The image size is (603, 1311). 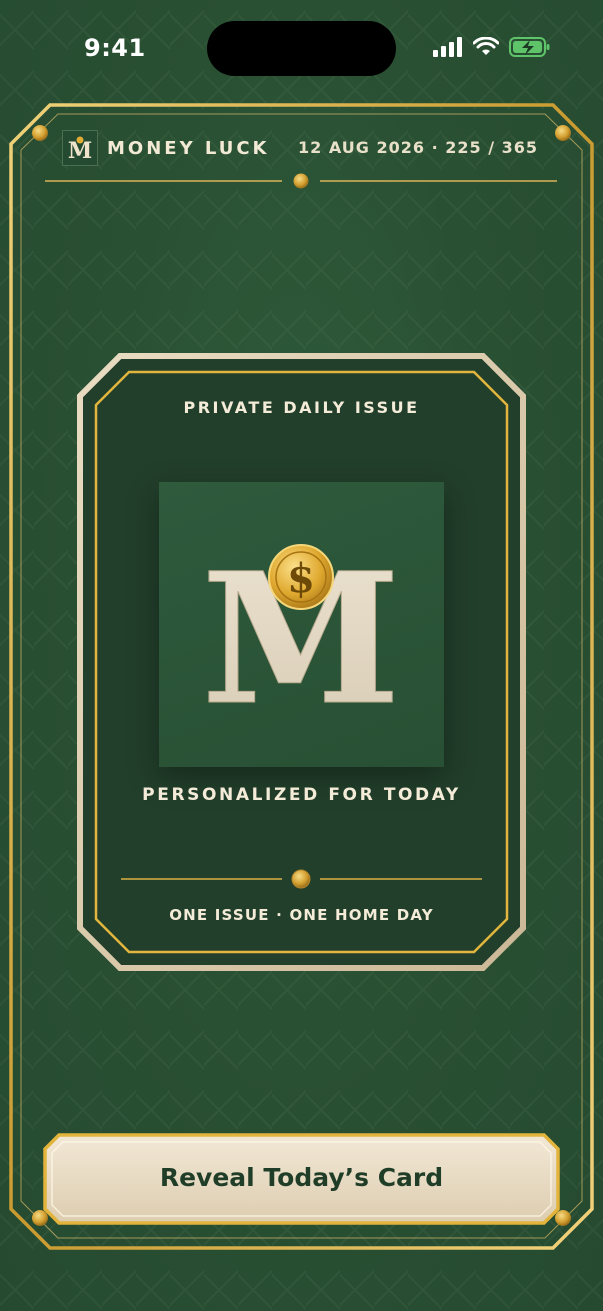 I want to click on gold-coin-icon: $, so click(x=301, y=577).